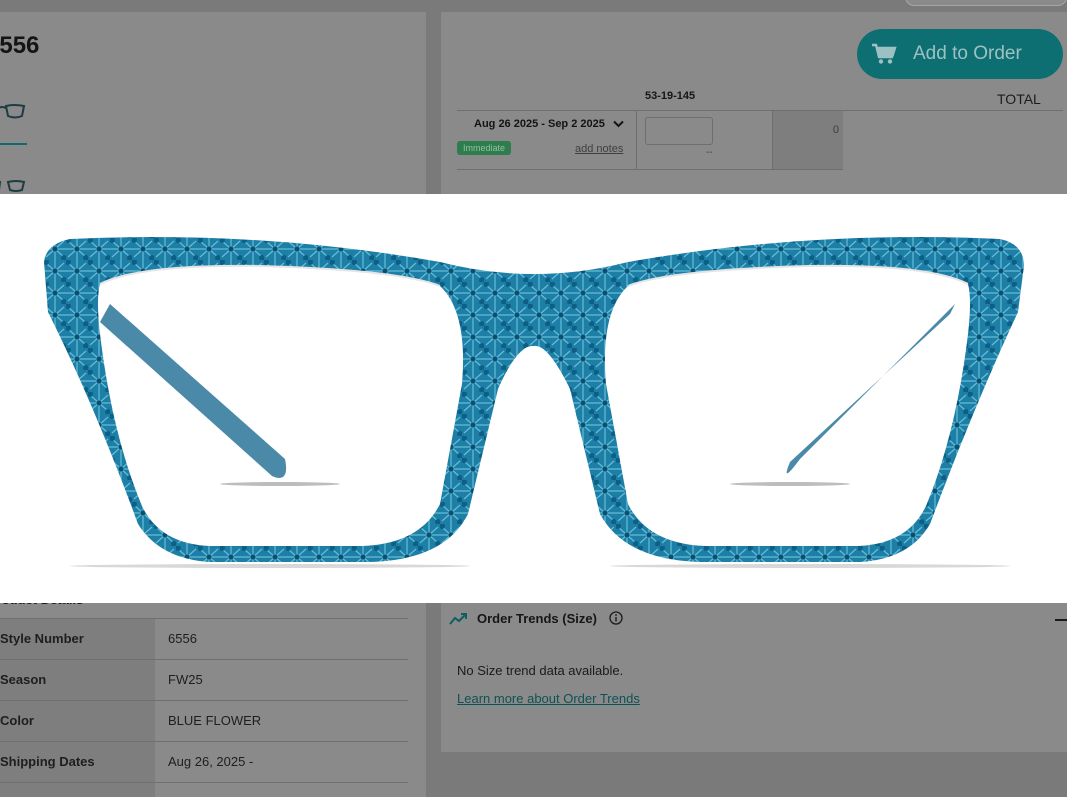 This screenshot has height=797, width=1067. I want to click on thumbnail-angle-glasses, so click(14, 185).